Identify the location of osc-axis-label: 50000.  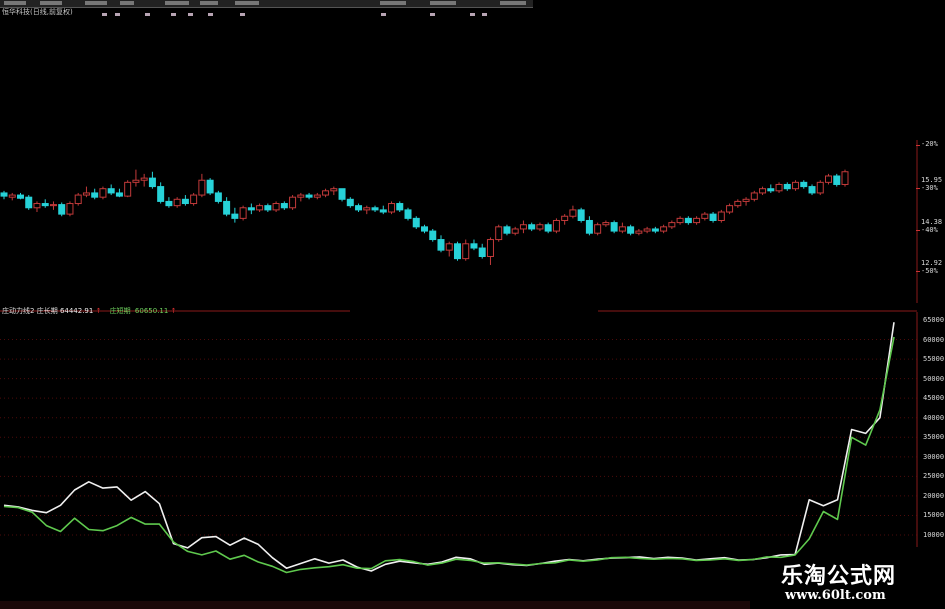
(934, 378).